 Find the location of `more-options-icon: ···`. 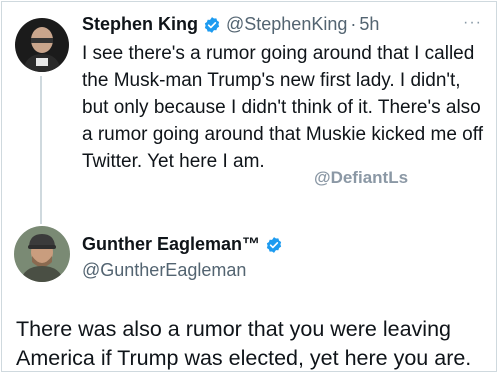

more-options-icon: ··· is located at coordinates (472, 23).